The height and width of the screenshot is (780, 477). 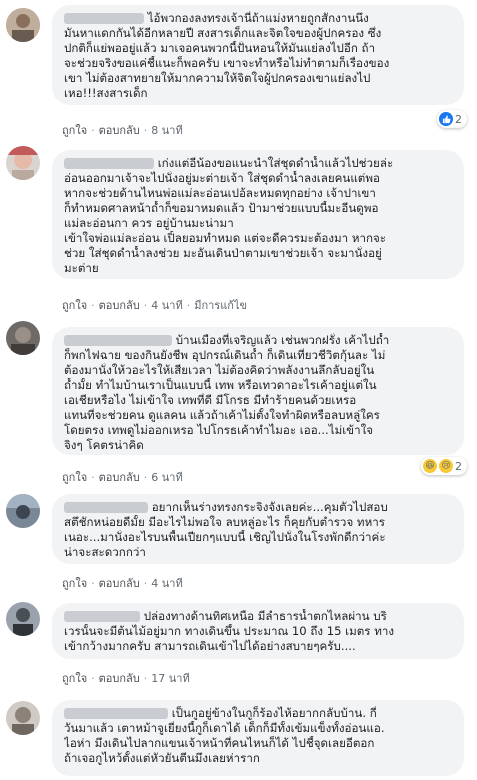 I want to click on comment-actions: ถูกใจ · ตอบกลับ · 17 นาที, so click(x=126, y=678).